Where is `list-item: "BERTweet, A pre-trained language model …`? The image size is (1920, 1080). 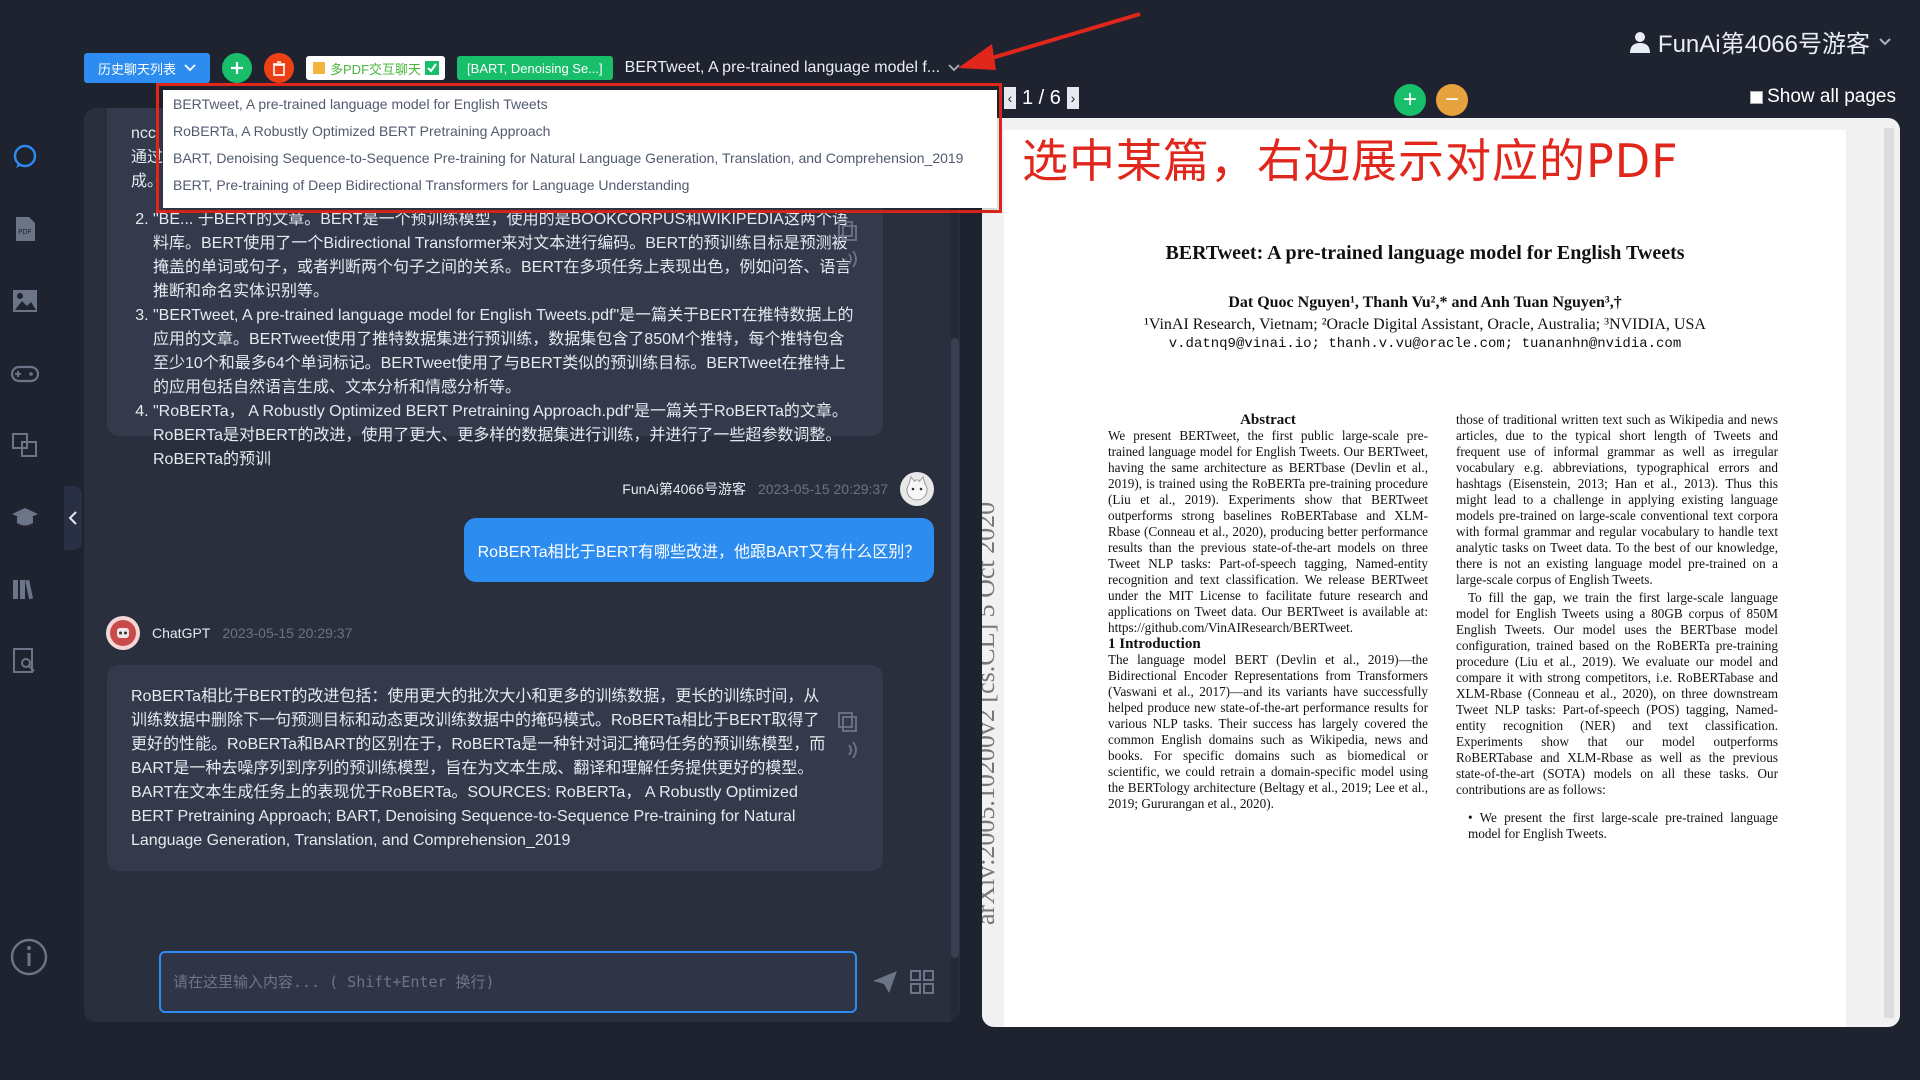 list-item: "BERTweet, A pre-trained language model … is located at coordinates (506, 352).